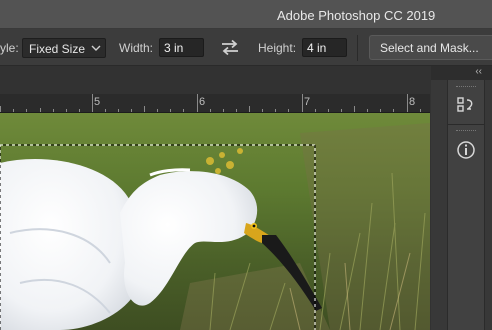 Image resolution: width=492 pixels, height=330 pixels. I want to click on style-select: Fixed Size, so click(64, 48).